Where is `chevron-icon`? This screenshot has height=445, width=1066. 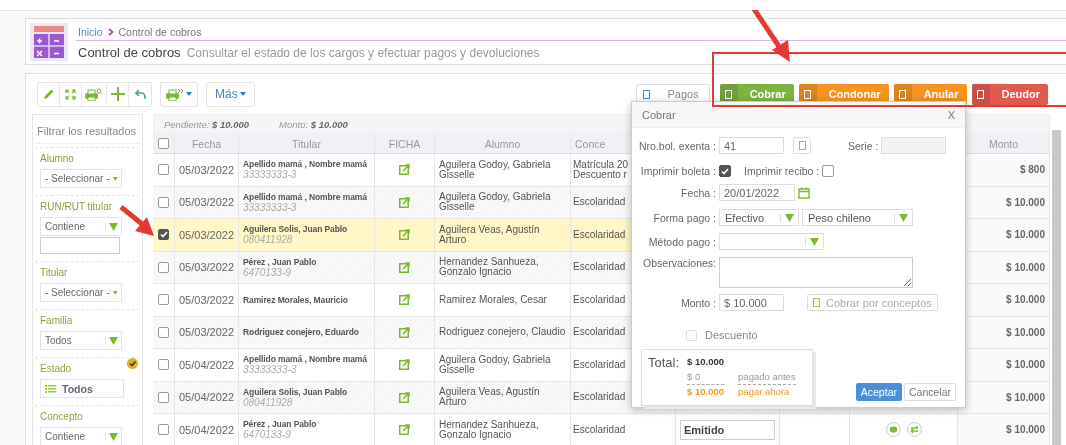
chevron-icon is located at coordinates (110, 31).